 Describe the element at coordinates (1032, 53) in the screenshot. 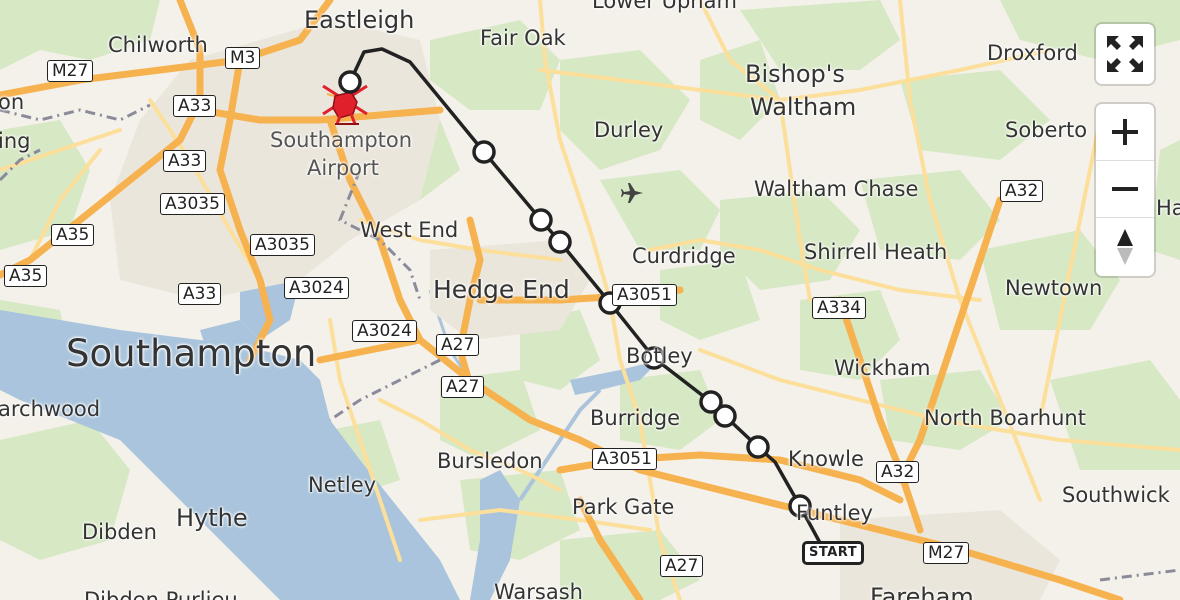

I see `place-droxford: Droxford` at that location.